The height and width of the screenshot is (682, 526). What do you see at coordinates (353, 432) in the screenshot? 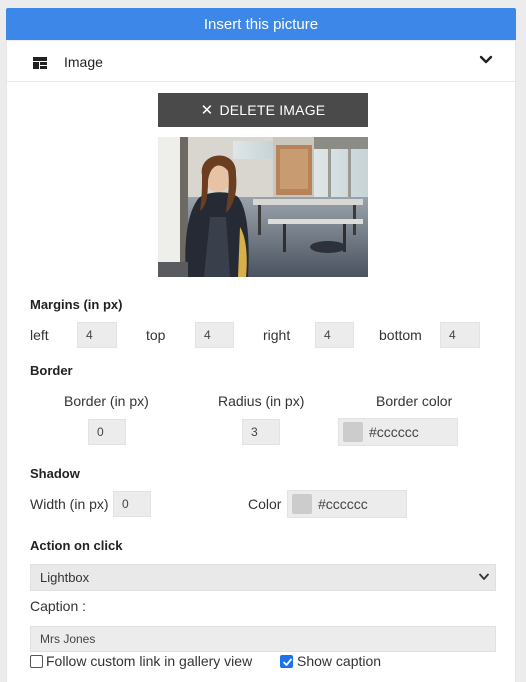
I see `border-color-swatch` at bounding box center [353, 432].